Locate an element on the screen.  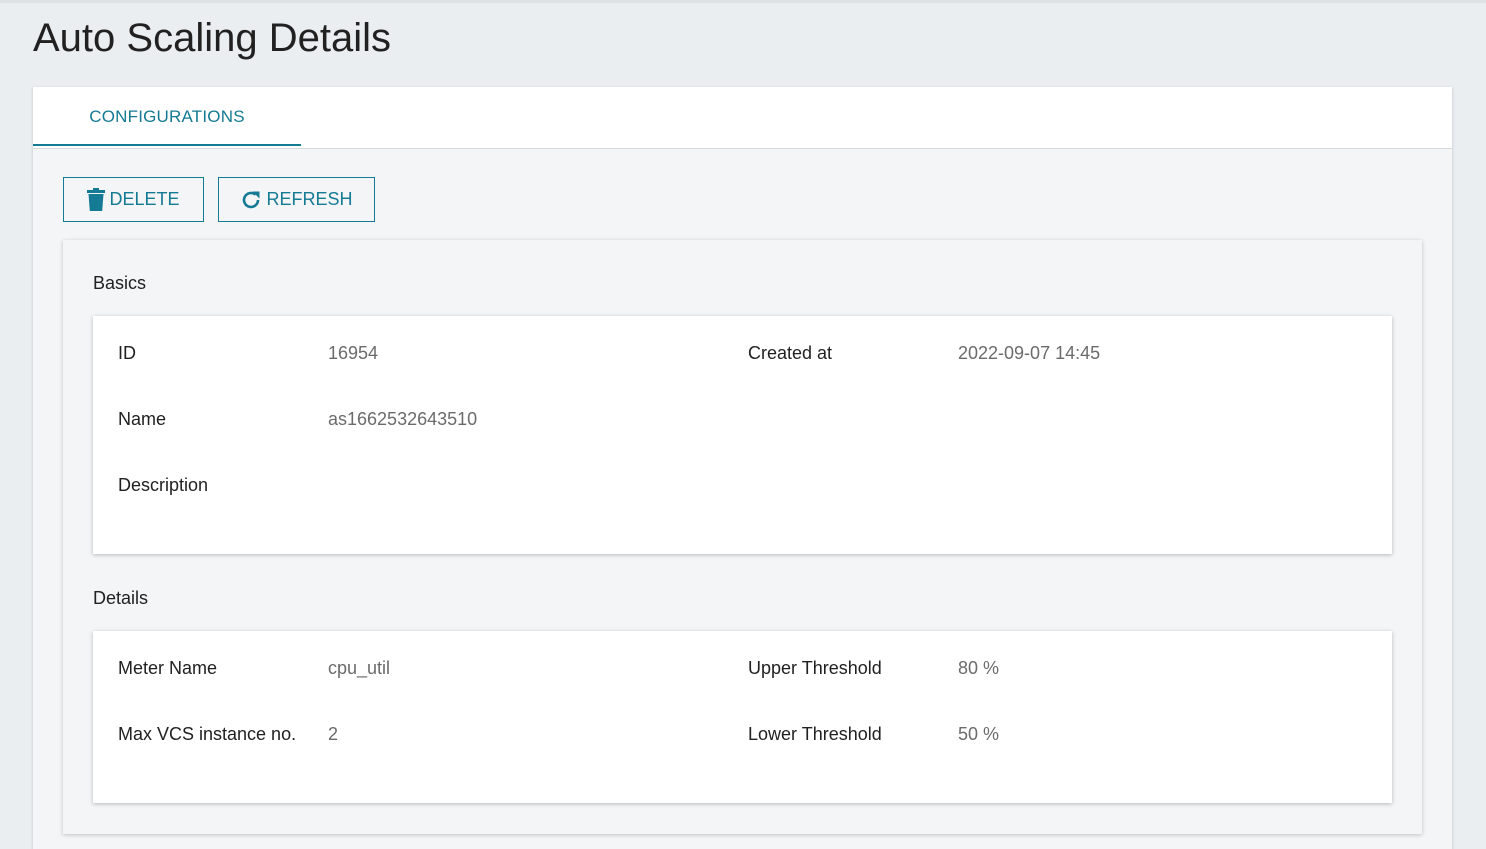
delete-button-label: DELETE is located at coordinates (144, 199).